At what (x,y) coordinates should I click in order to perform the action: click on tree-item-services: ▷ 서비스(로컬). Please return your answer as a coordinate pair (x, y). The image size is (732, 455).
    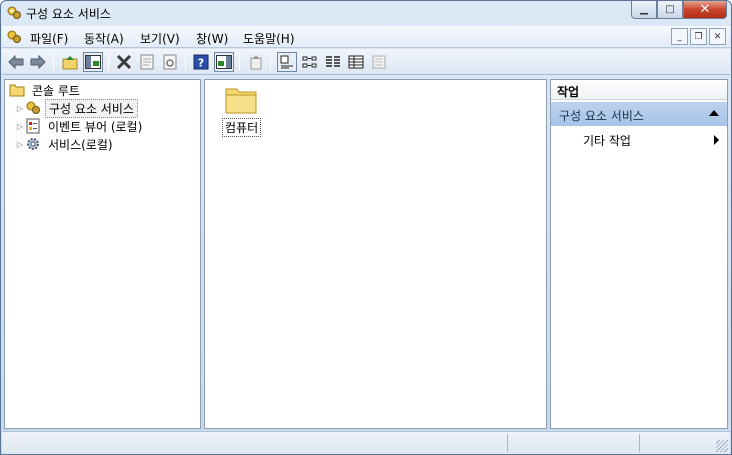
    Looking at the image, I should click on (65, 144).